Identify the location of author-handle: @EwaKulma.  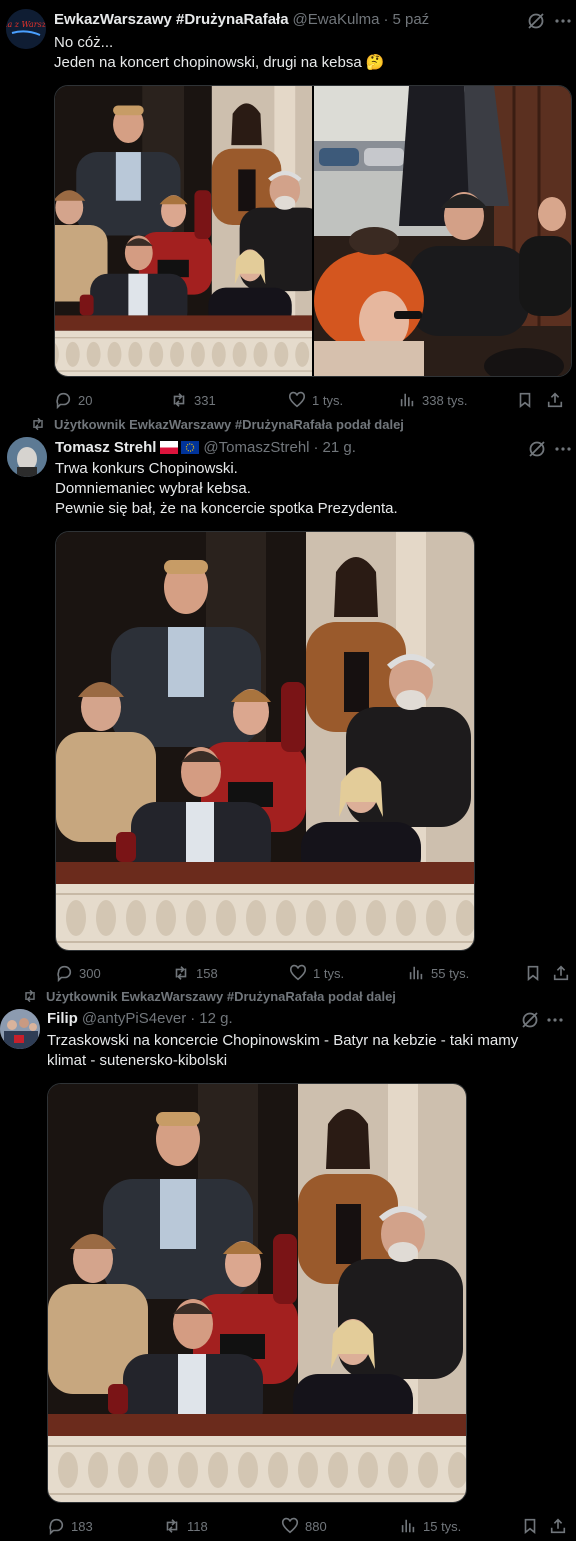
(336, 19).